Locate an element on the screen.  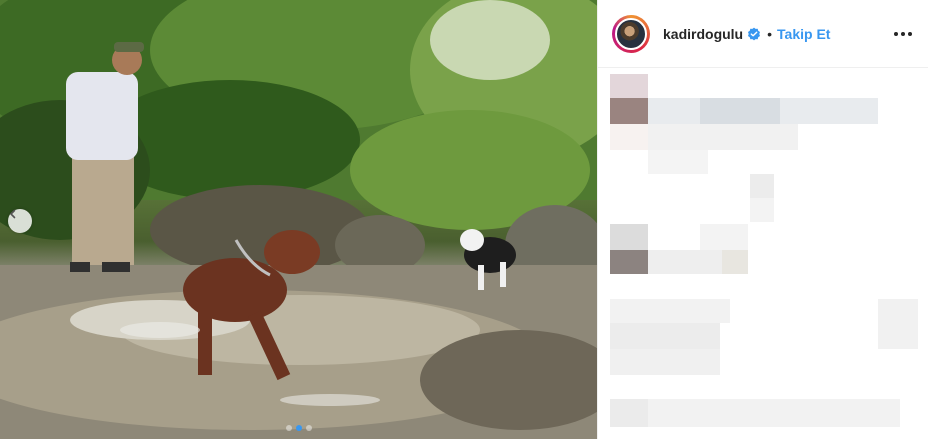
carousel-indicator is located at coordinates (298, 428).